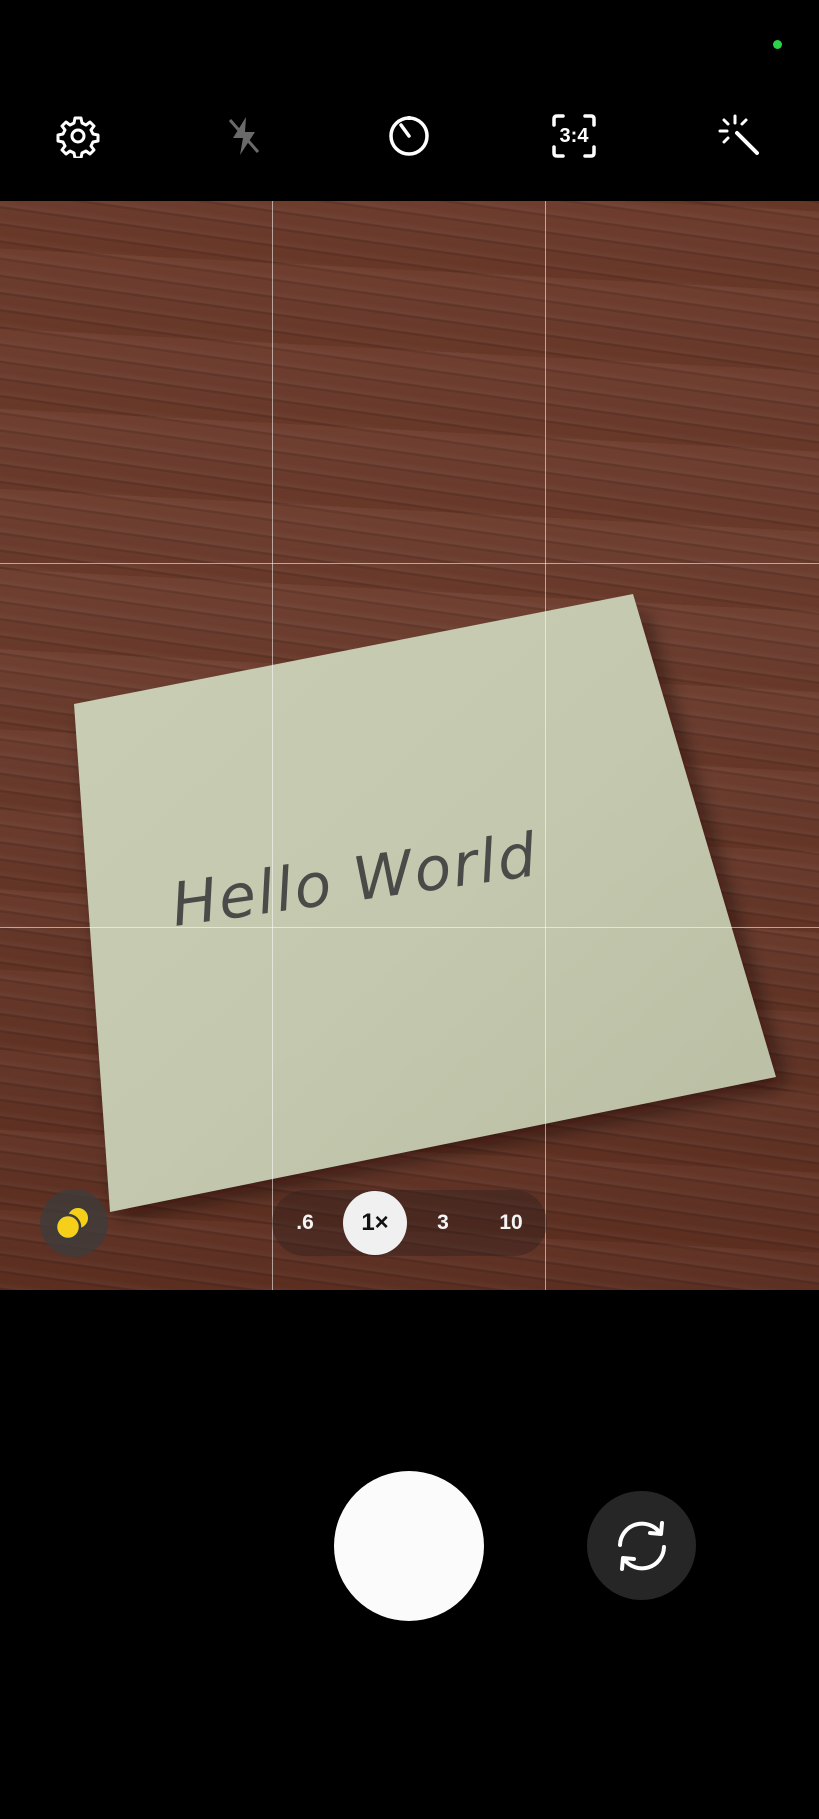  Describe the element at coordinates (409, 1546) in the screenshot. I see `shutter-button` at that location.